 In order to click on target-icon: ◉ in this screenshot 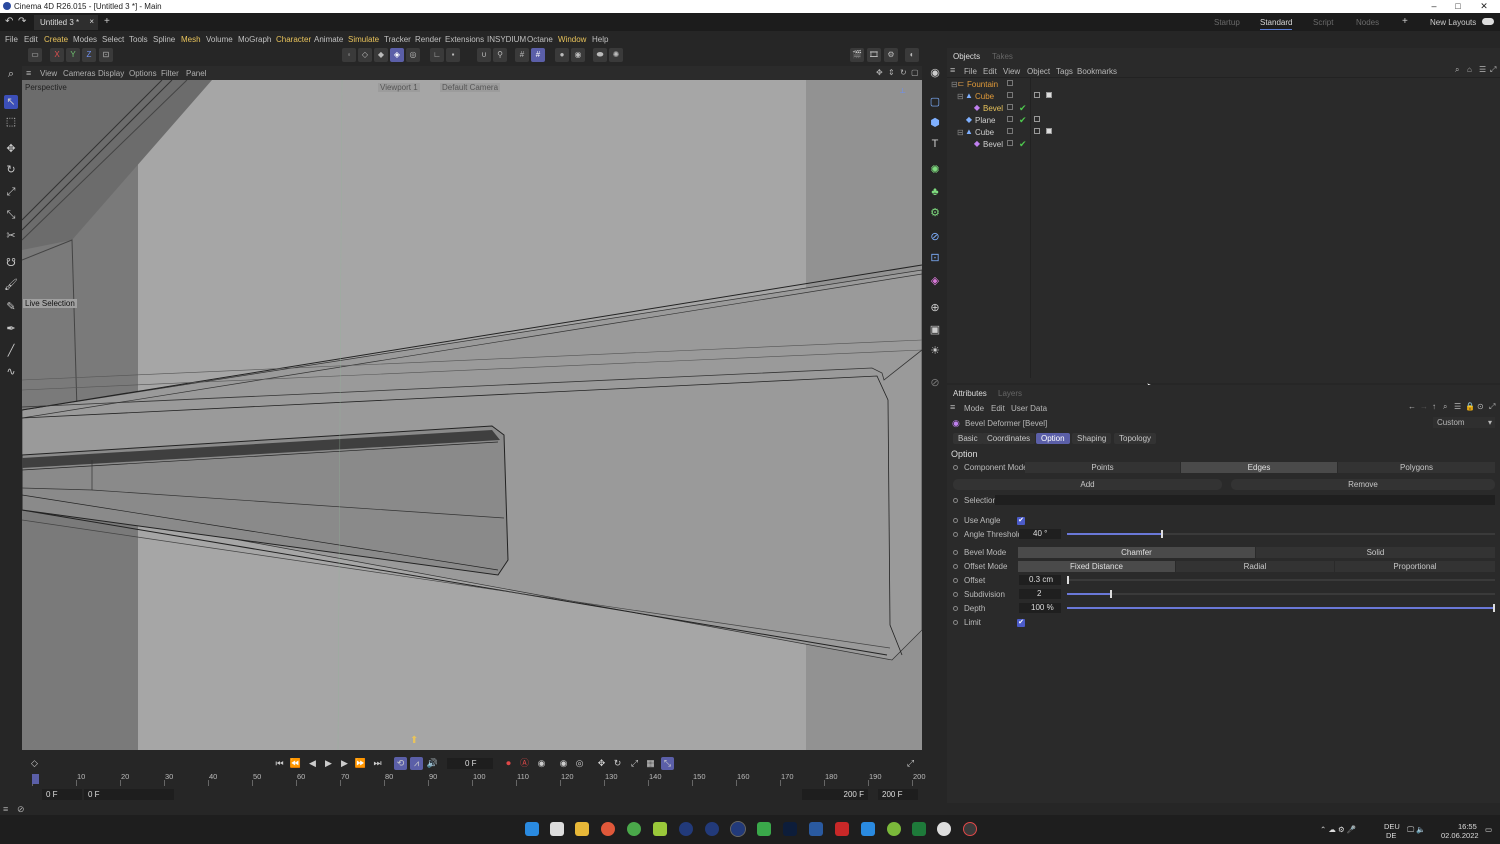, I will do `click(578, 55)`.